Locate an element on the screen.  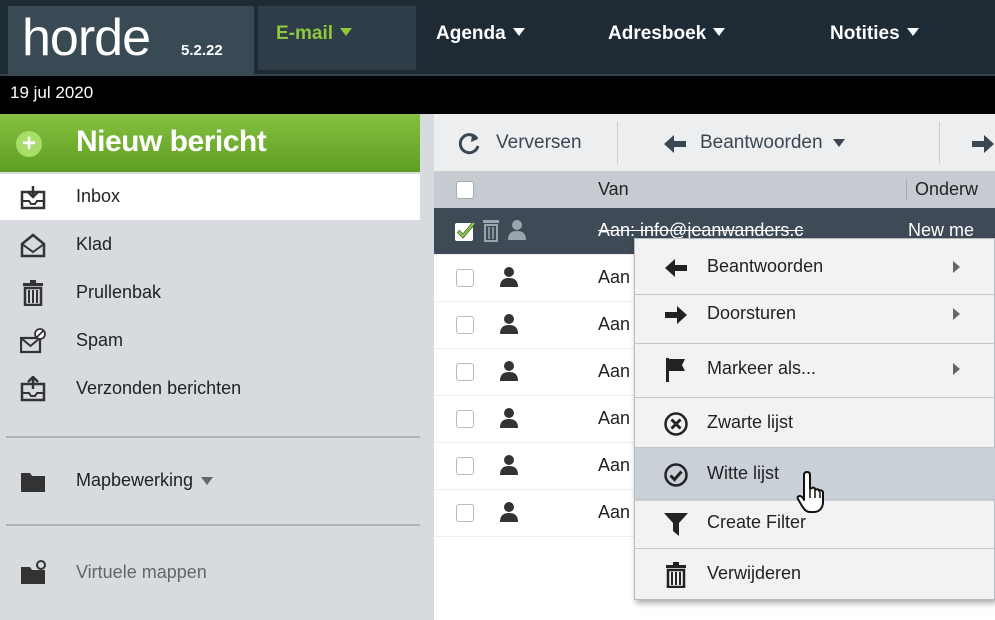
current-date: 19 jul 2020 is located at coordinates (52, 92).